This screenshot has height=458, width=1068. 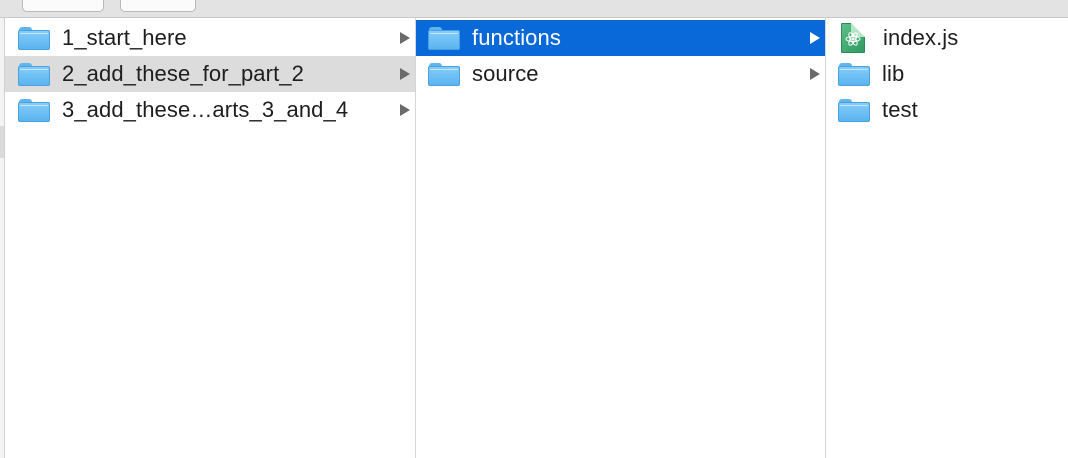 What do you see at coordinates (854, 38) in the screenshot?
I see `js-file-icon` at bounding box center [854, 38].